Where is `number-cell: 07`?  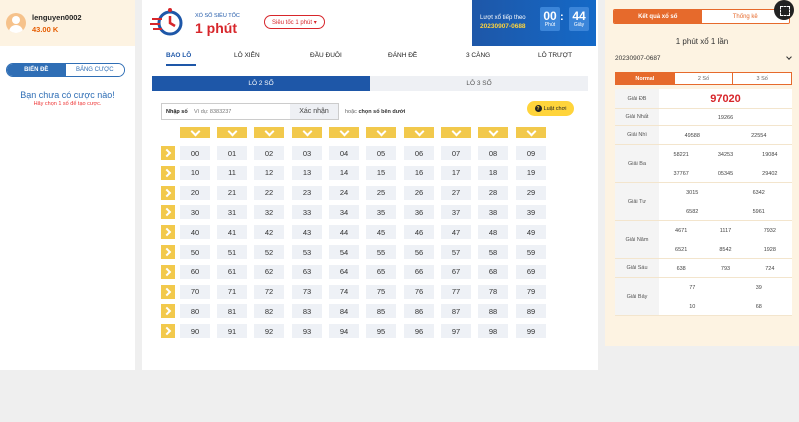
number-cell: 07 is located at coordinates (456, 153).